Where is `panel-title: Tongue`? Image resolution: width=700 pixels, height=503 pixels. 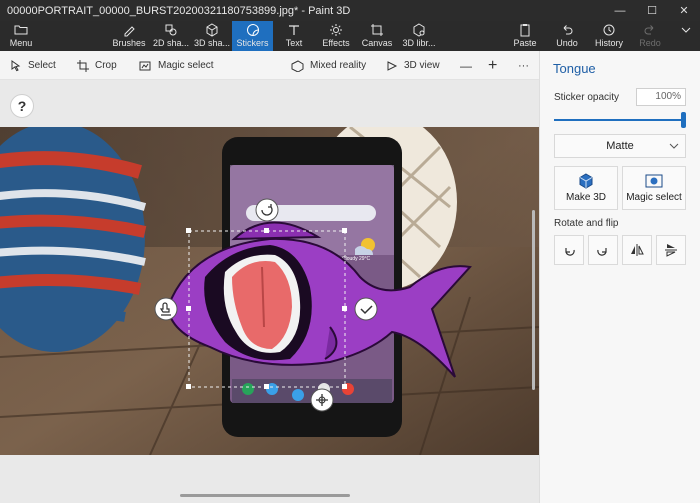
panel-title: Tongue is located at coordinates (574, 68).